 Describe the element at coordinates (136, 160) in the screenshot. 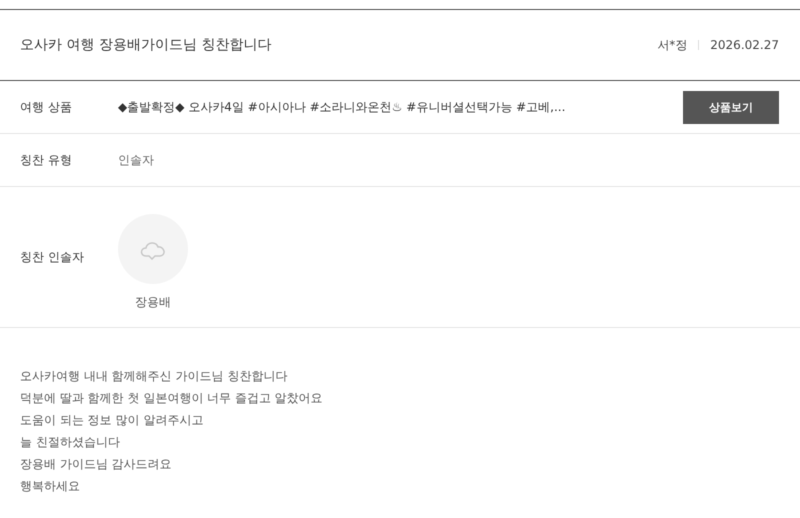

I see `praise-type: 인솔자` at that location.